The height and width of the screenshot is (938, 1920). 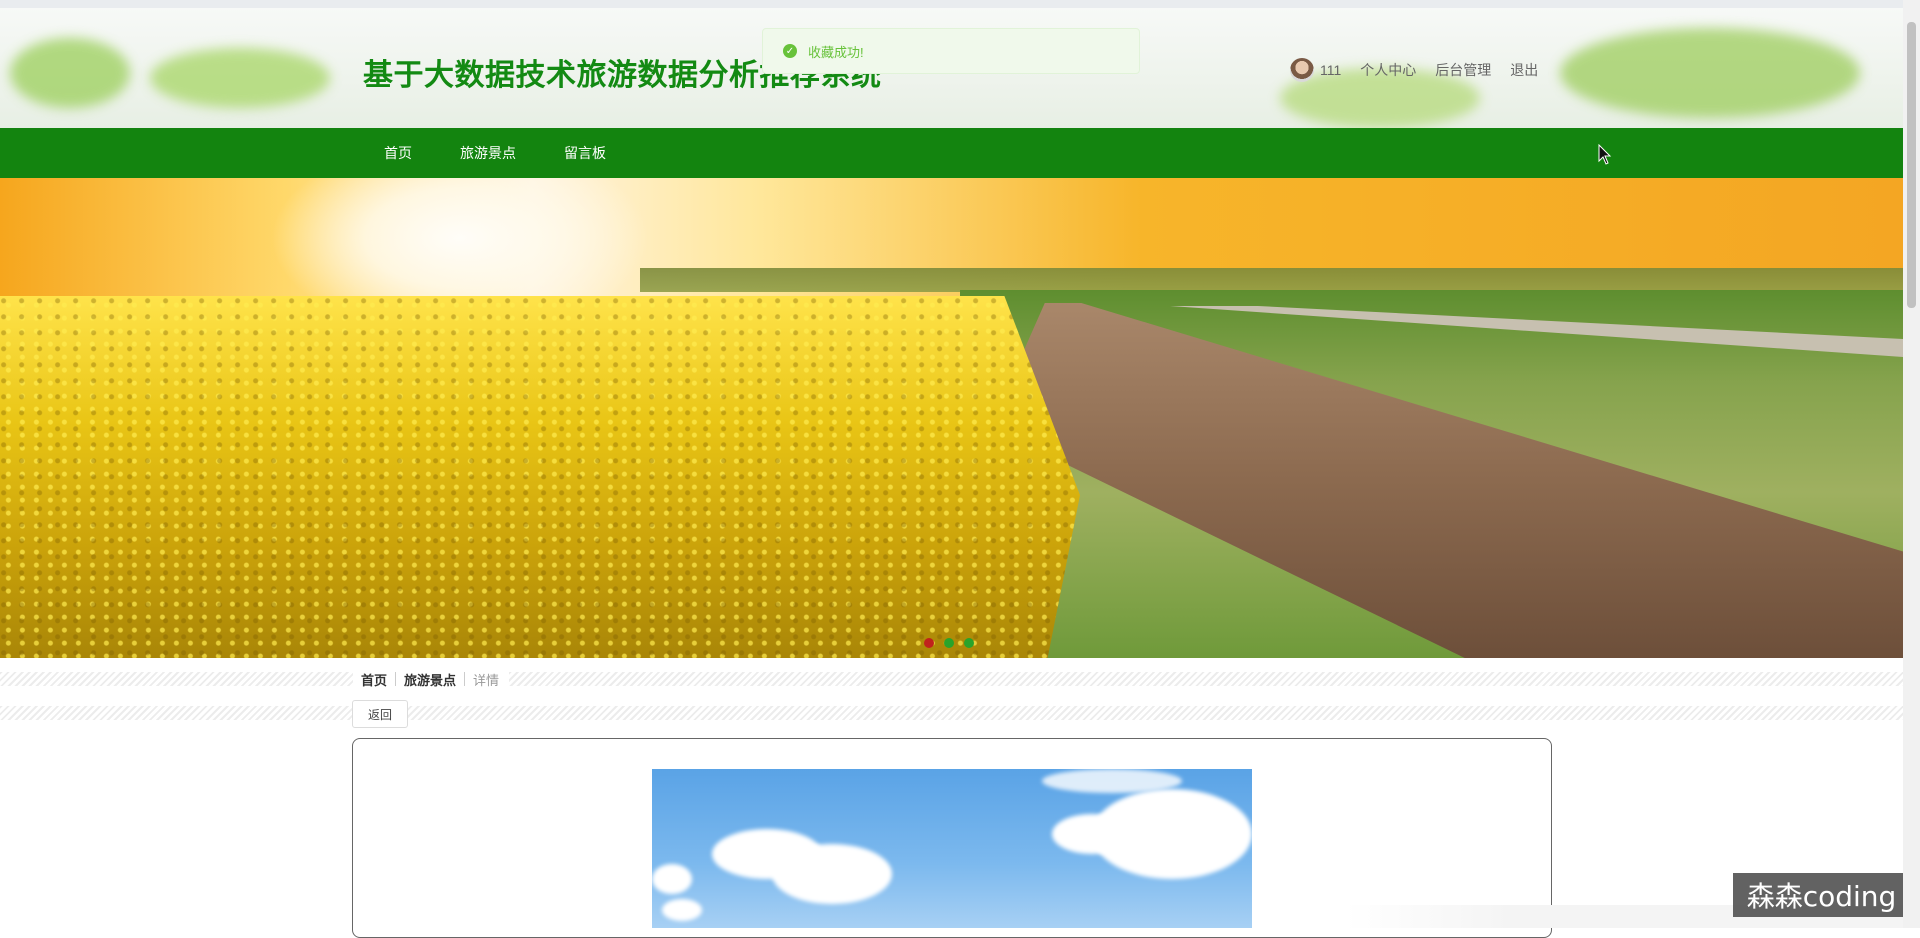 What do you see at coordinates (374, 679) in the screenshot?
I see `breadcrumb-home: 首页` at bounding box center [374, 679].